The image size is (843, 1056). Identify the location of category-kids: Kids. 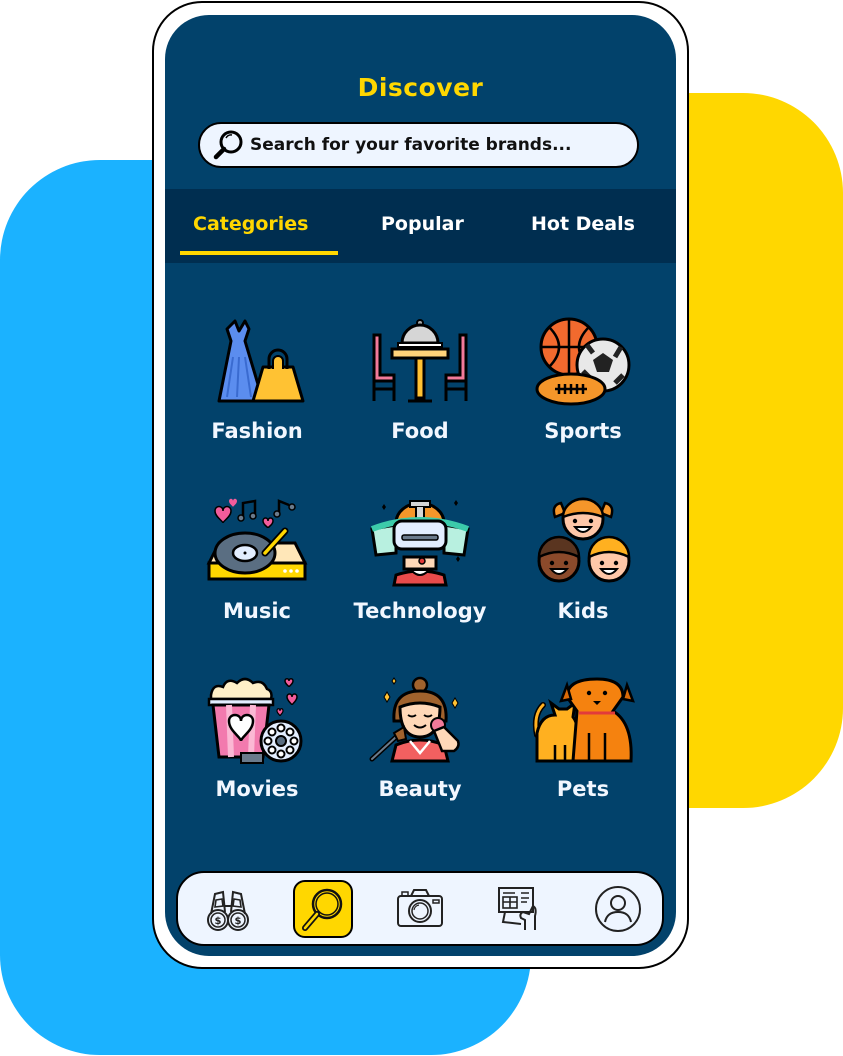
(583, 560).